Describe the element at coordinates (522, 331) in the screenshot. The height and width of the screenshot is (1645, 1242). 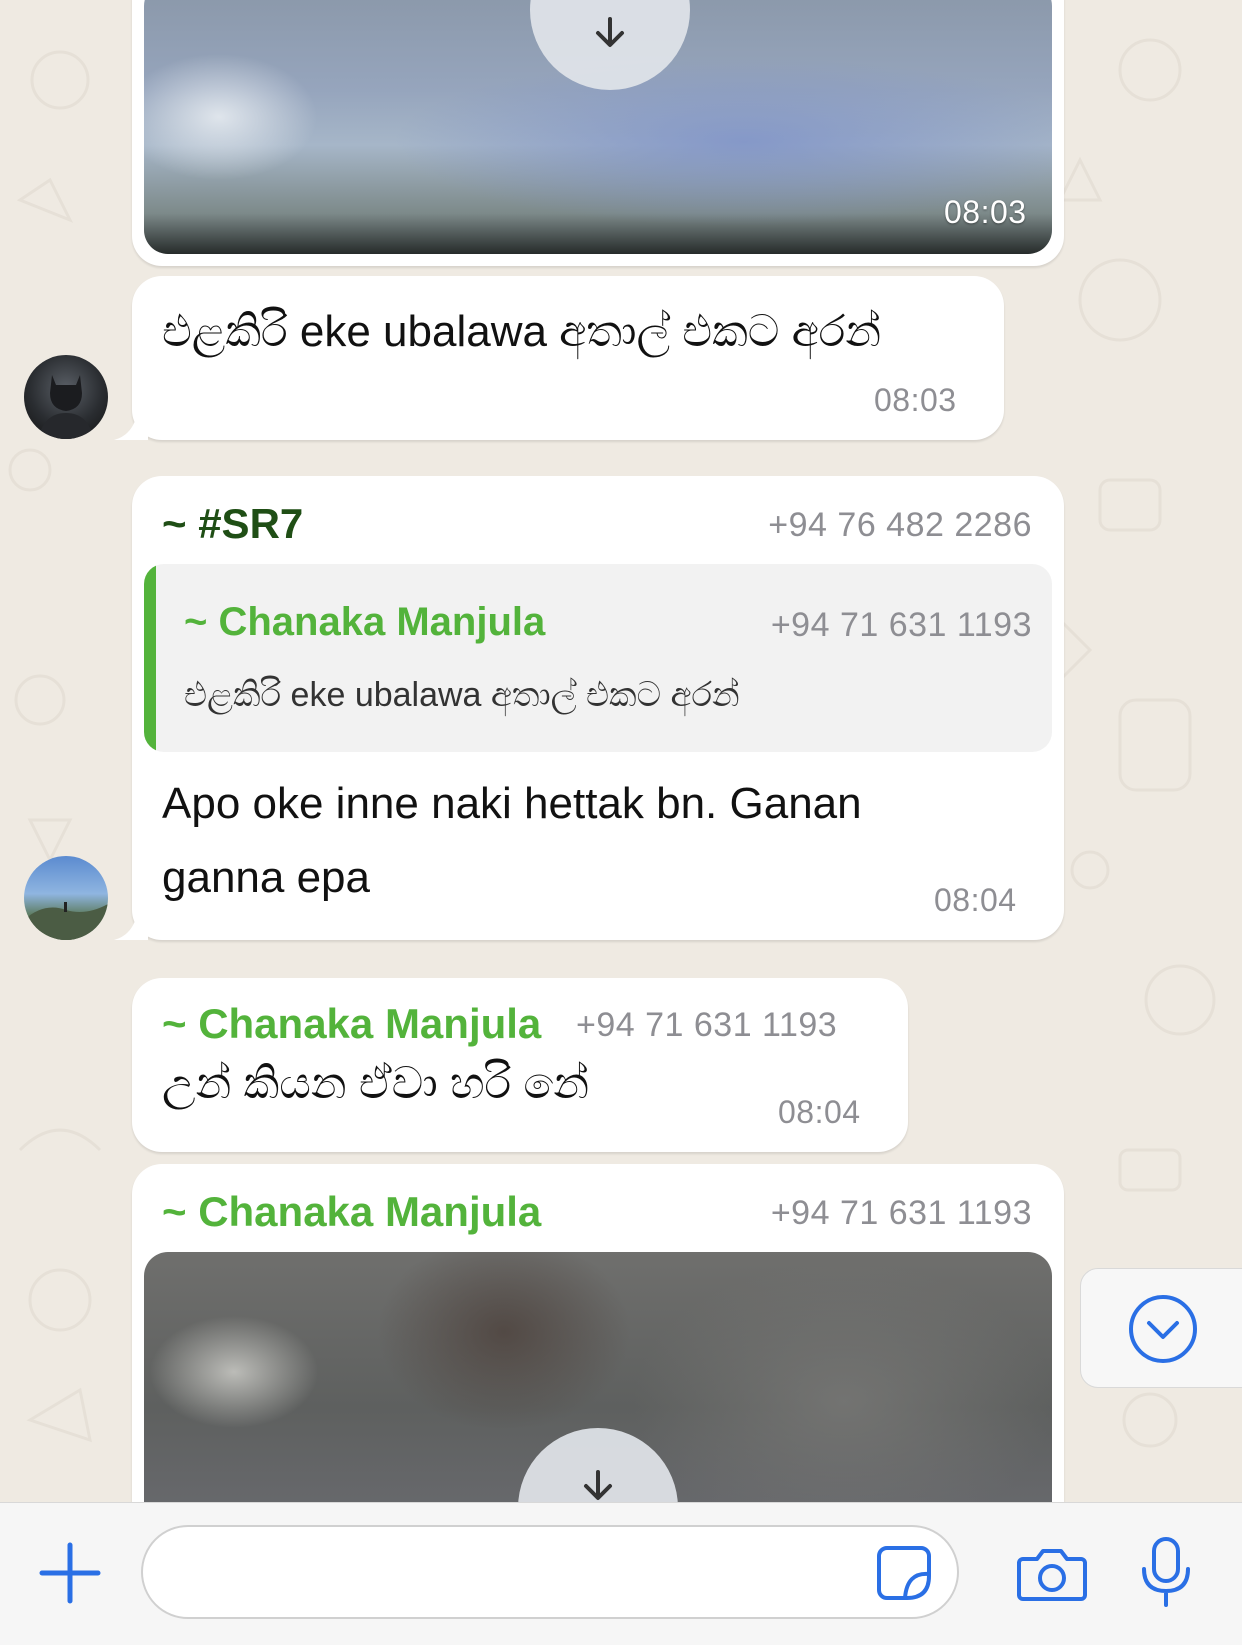
I see `message-text: එළකිරි eke ubalawa අතාල් එකට අරන්` at that location.